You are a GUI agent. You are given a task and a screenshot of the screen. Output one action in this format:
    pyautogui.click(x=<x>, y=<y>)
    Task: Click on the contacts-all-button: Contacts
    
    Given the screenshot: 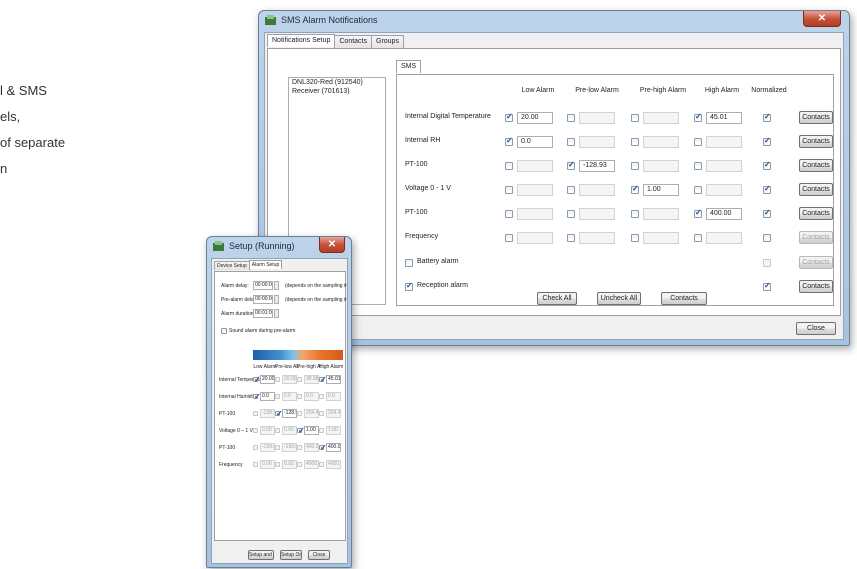 What is the action you would take?
    pyautogui.click(x=684, y=298)
    